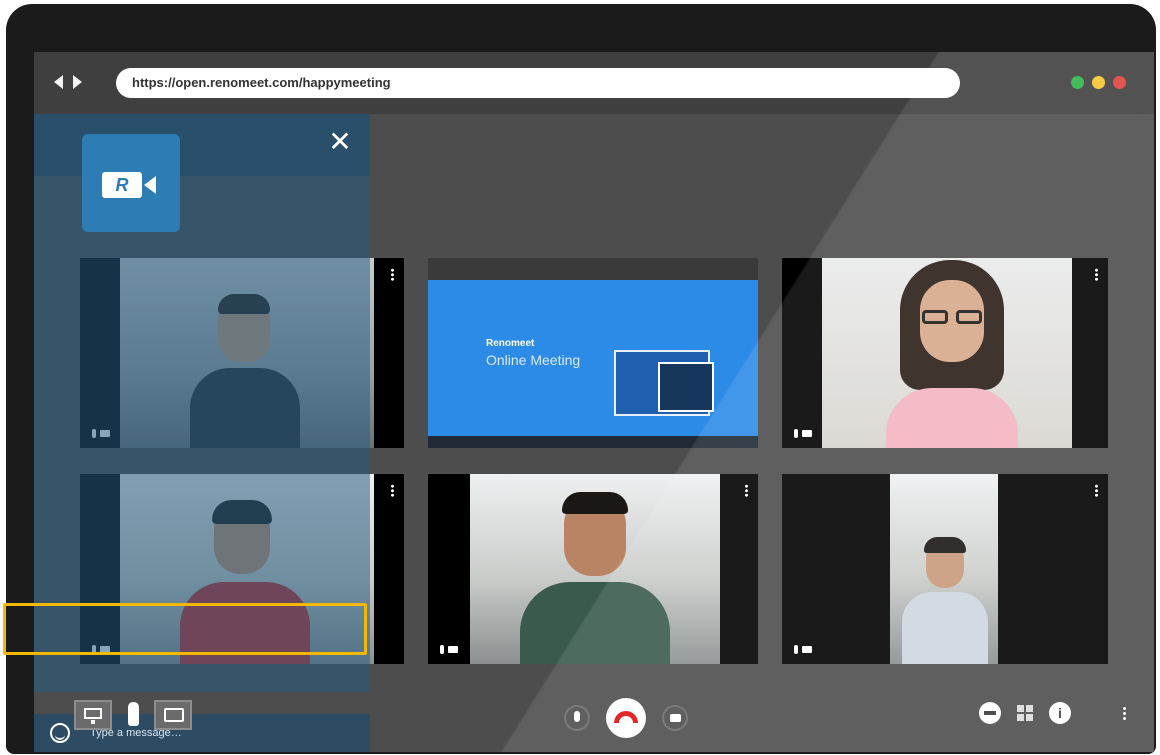 The width and height of the screenshot is (1160, 755). I want to click on share-screen-button, so click(93, 715).